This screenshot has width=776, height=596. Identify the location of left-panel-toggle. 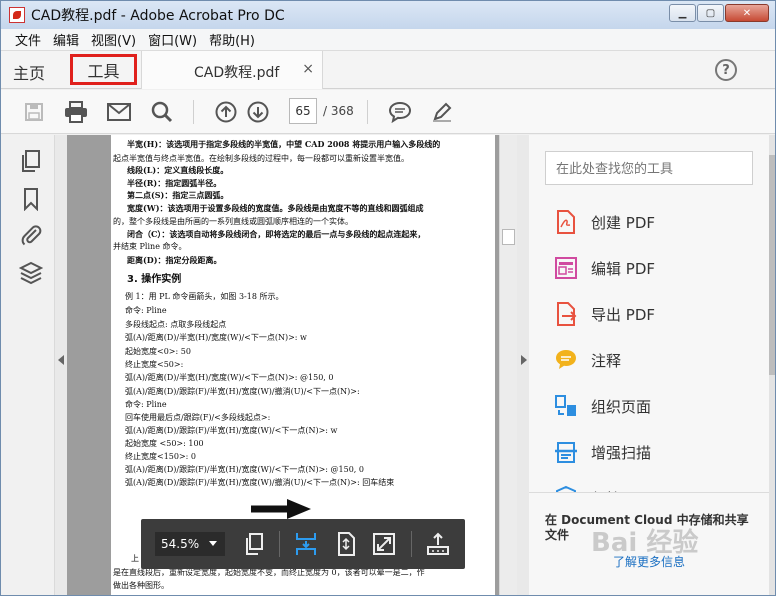
(61, 365).